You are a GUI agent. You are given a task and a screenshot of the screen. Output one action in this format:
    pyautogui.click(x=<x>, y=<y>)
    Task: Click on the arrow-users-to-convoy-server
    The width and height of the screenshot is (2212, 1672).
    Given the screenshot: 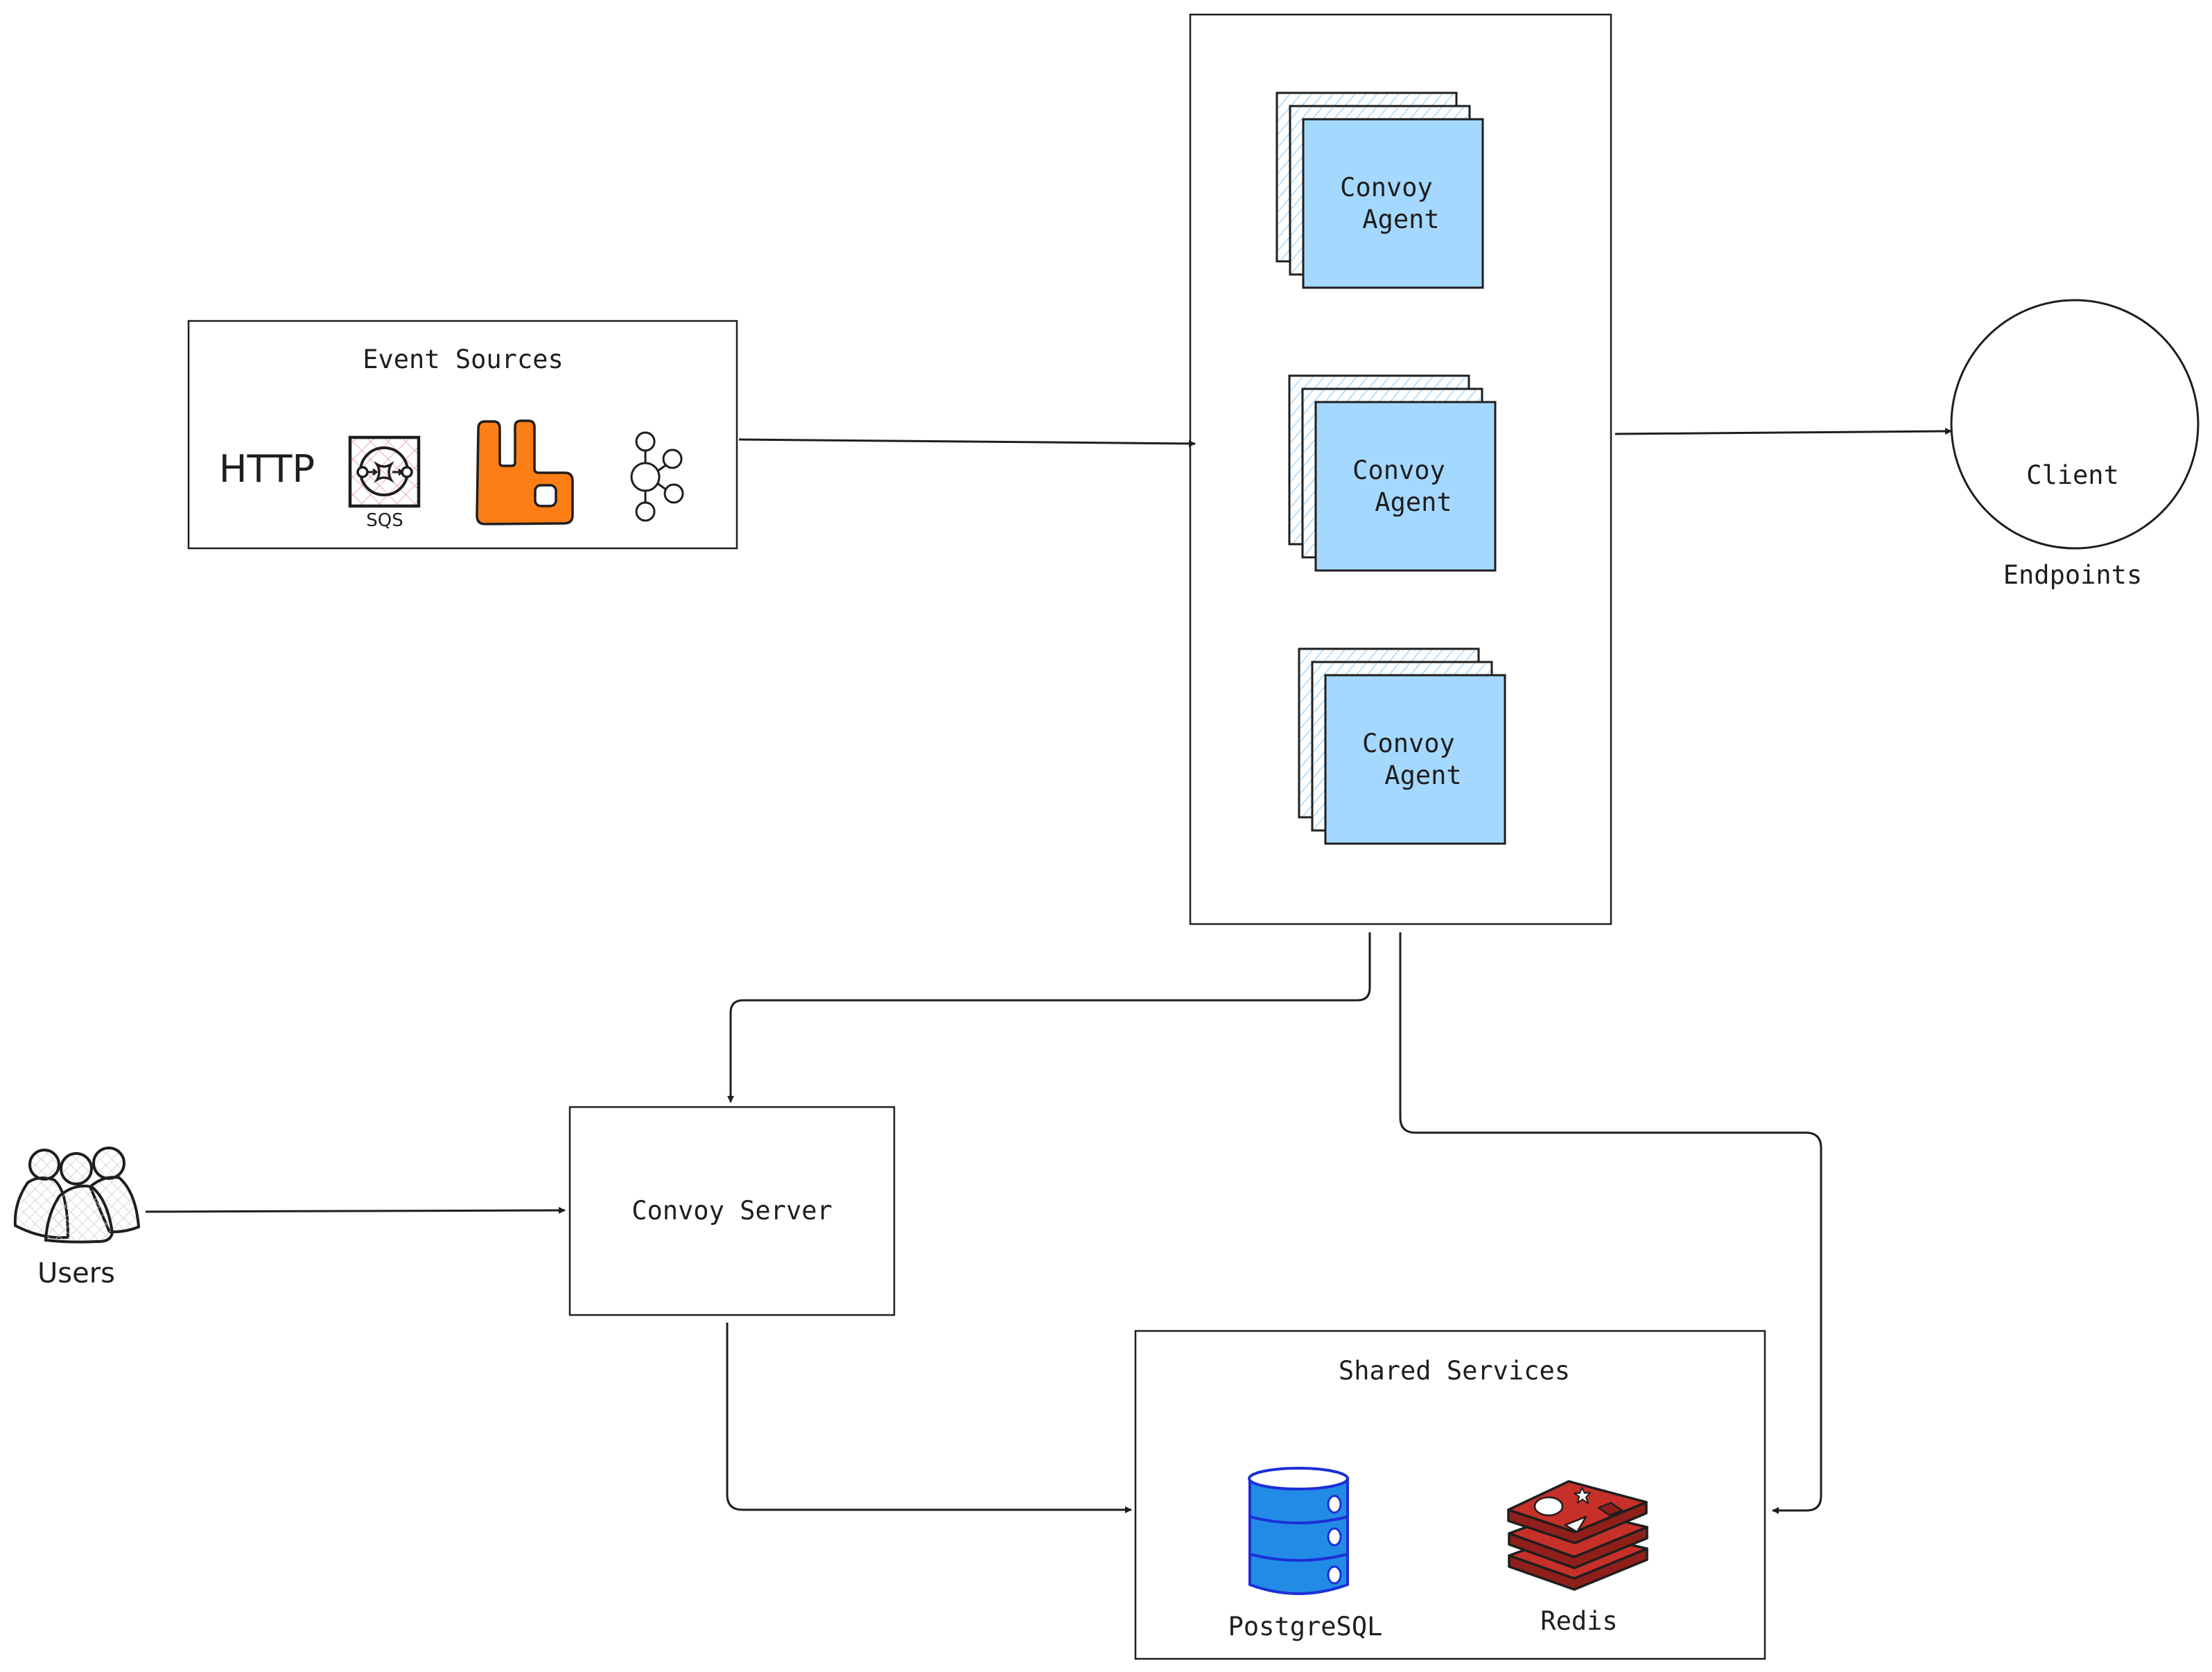 What is the action you would take?
    pyautogui.click(x=356, y=1210)
    